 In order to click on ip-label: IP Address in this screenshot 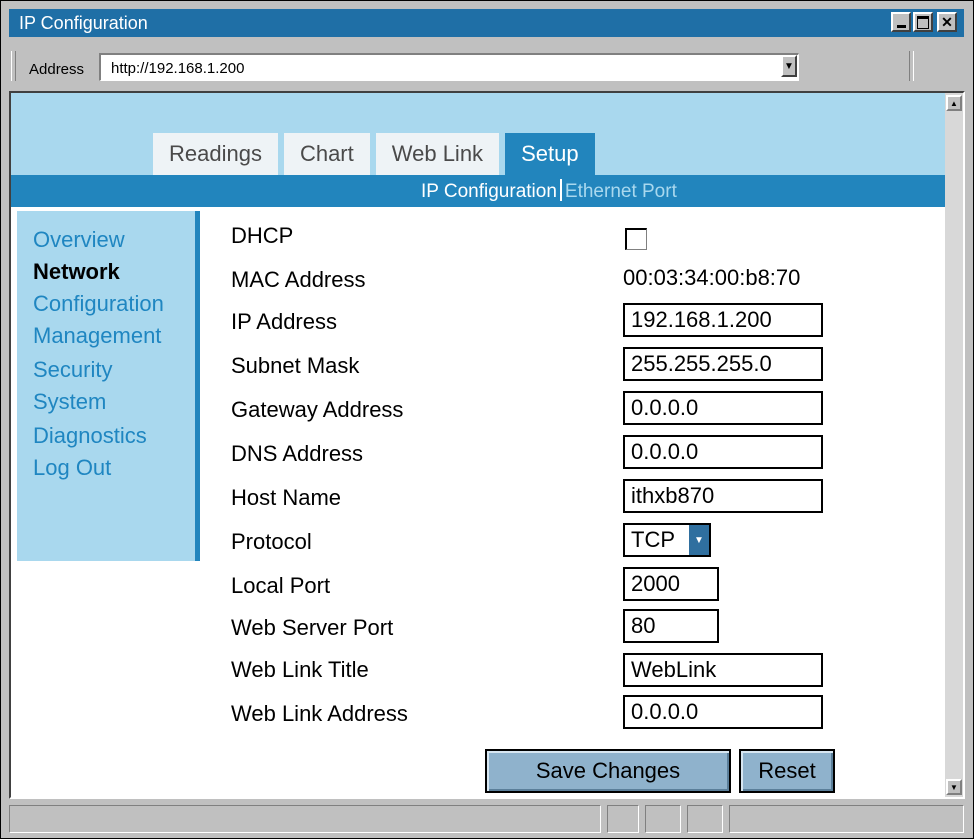, I will do `click(284, 321)`.